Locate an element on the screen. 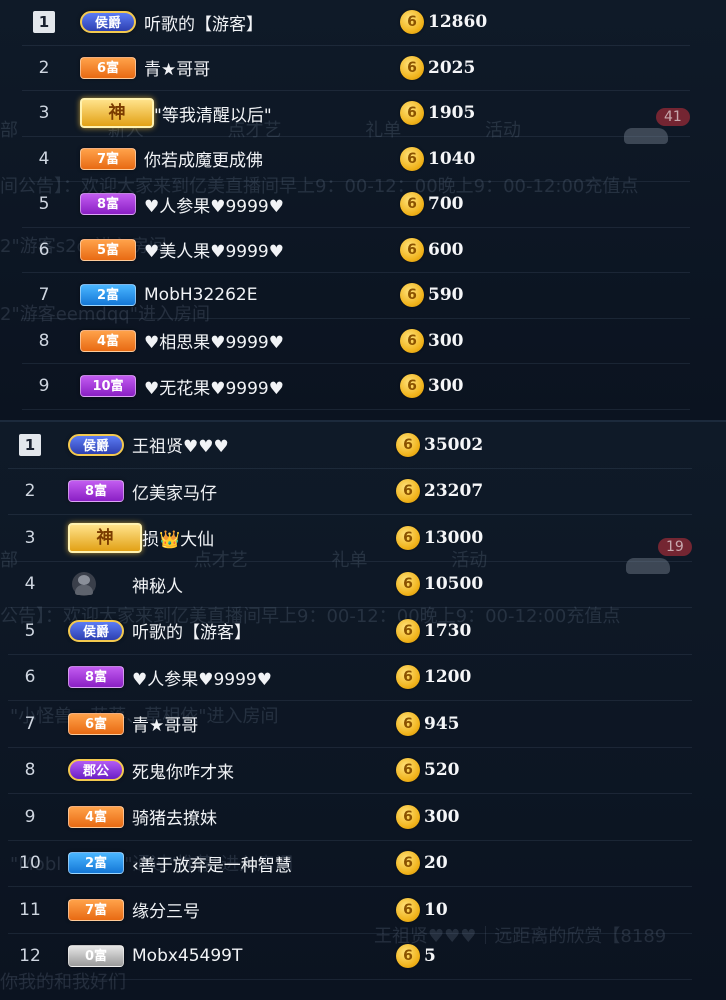 This screenshot has width=726, height=1000. ranking-row: 8 4富 ♥相思果♥9999♥ 6 300 is located at coordinates (356, 341).